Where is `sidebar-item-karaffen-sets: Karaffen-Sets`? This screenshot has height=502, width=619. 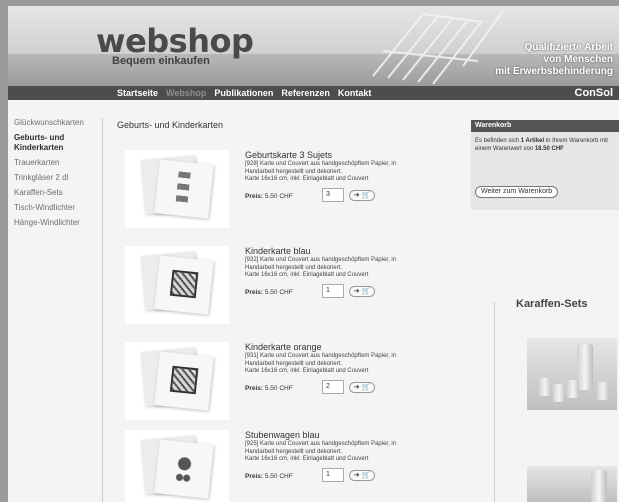 sidebar-item-karaffen-sets: Karaffen-Sets is located at coordinates (57, 193).